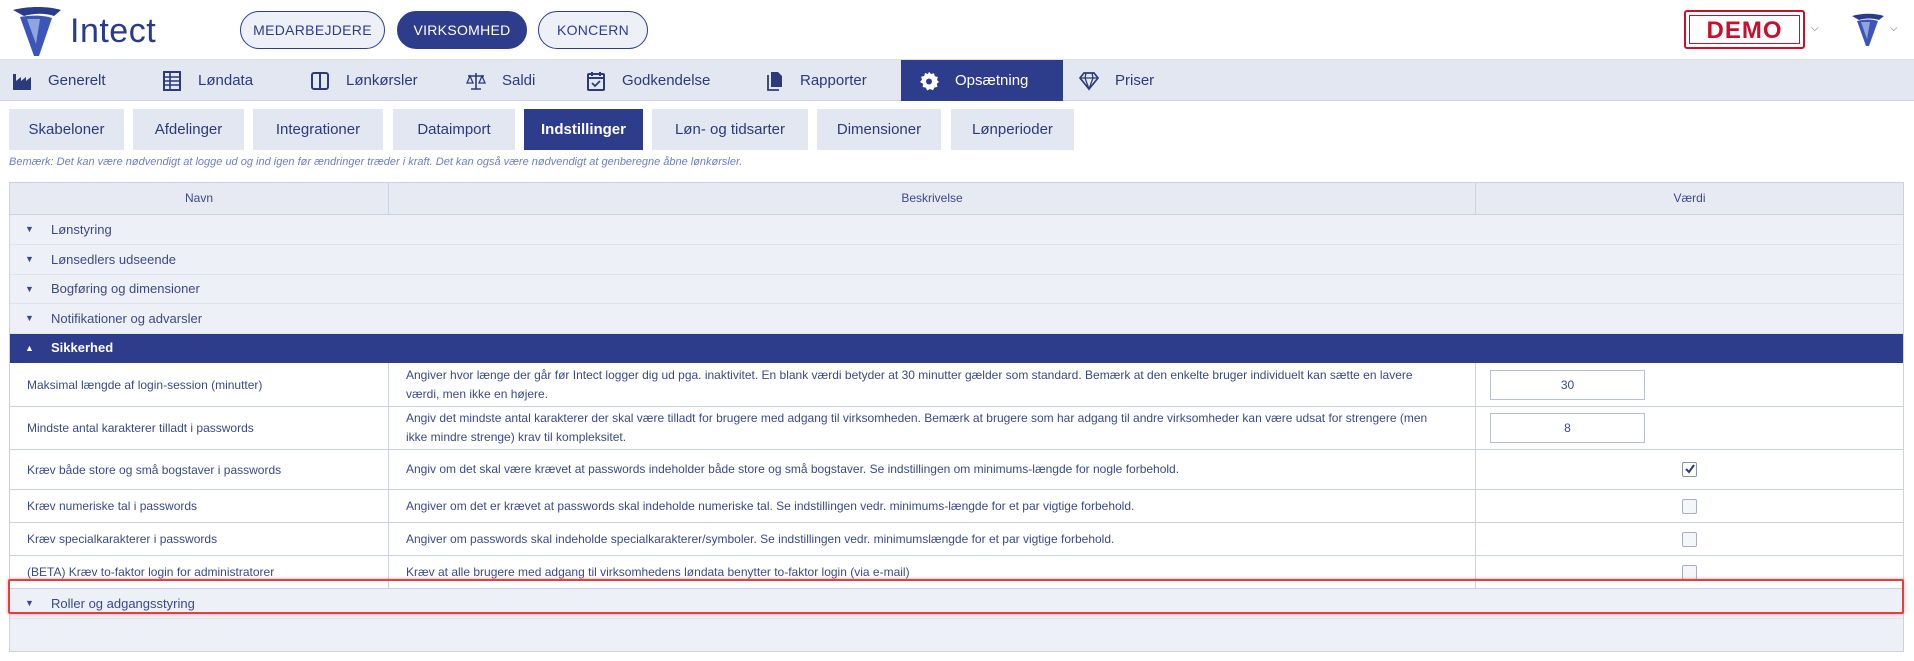 The height and width of the screenshot is (661, 1914). I want to click on setting-name: Kræv numeriske tal i passwords, so click(199, 506).